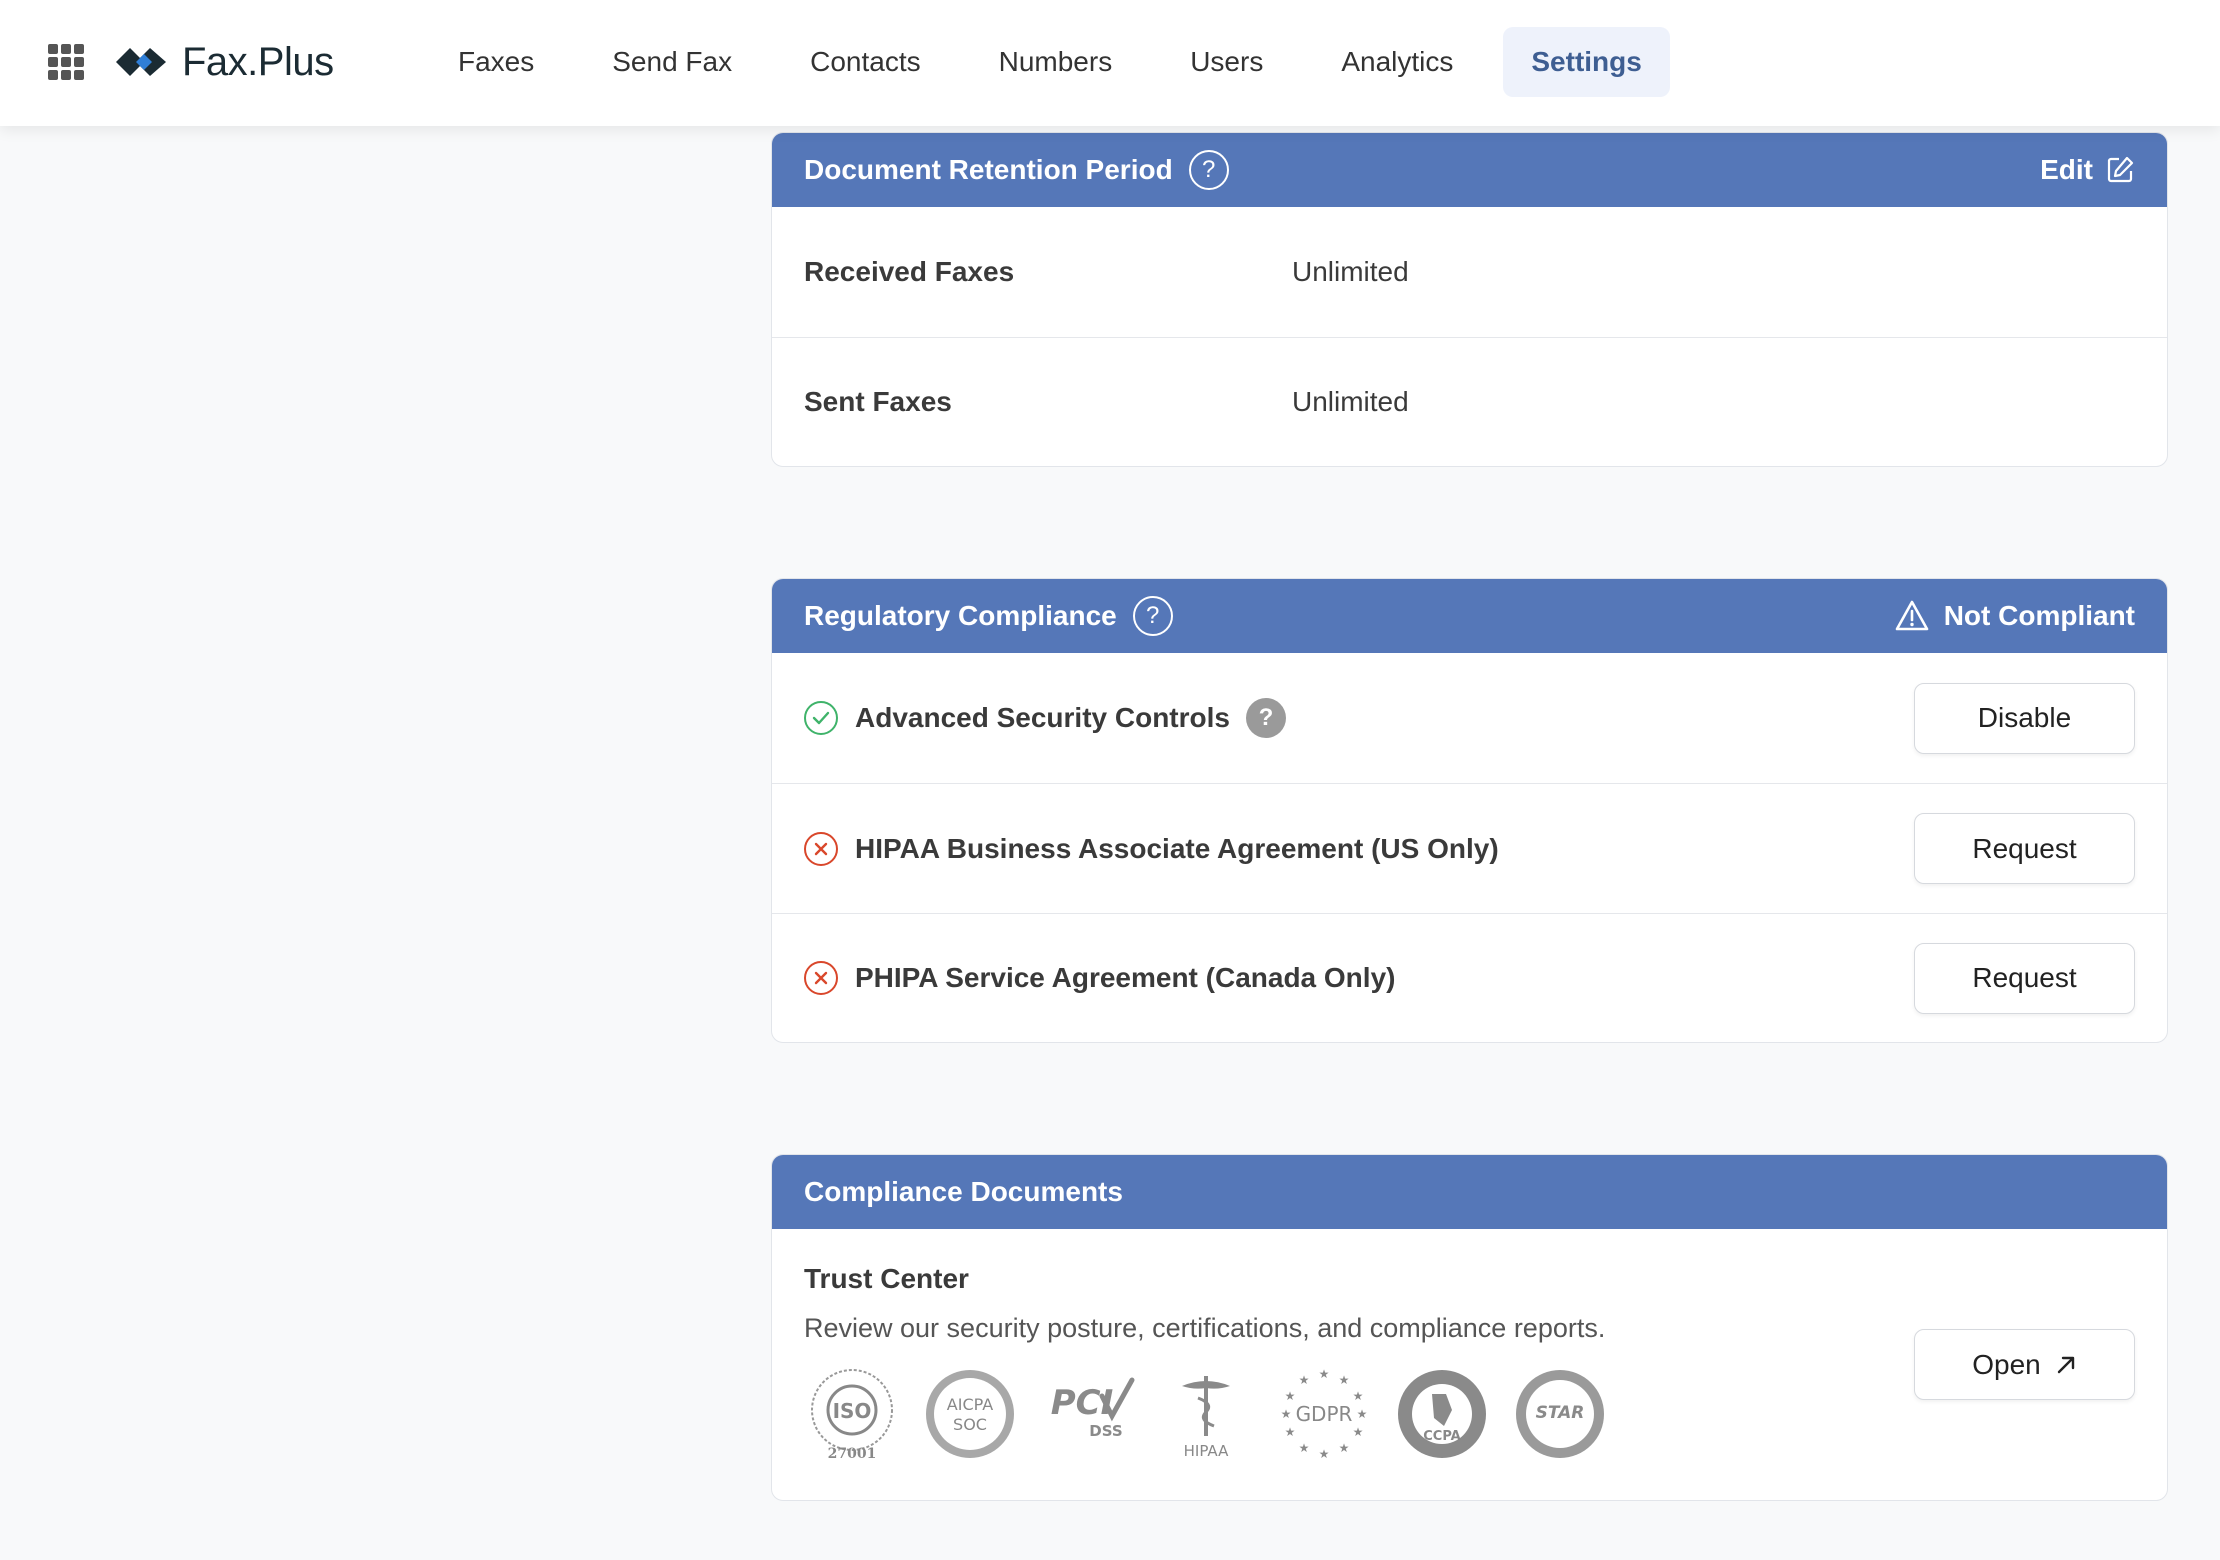  Describe the element at coordinates (1586, 62) in the screenshot. I see `nav-settings: Settings` at that location.